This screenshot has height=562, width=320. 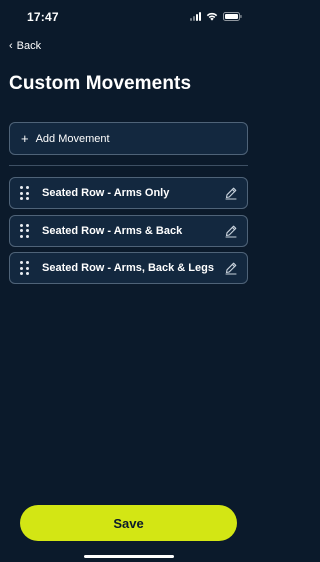 I want to click on status-bar: 17:47, so click(x=129, y=17).